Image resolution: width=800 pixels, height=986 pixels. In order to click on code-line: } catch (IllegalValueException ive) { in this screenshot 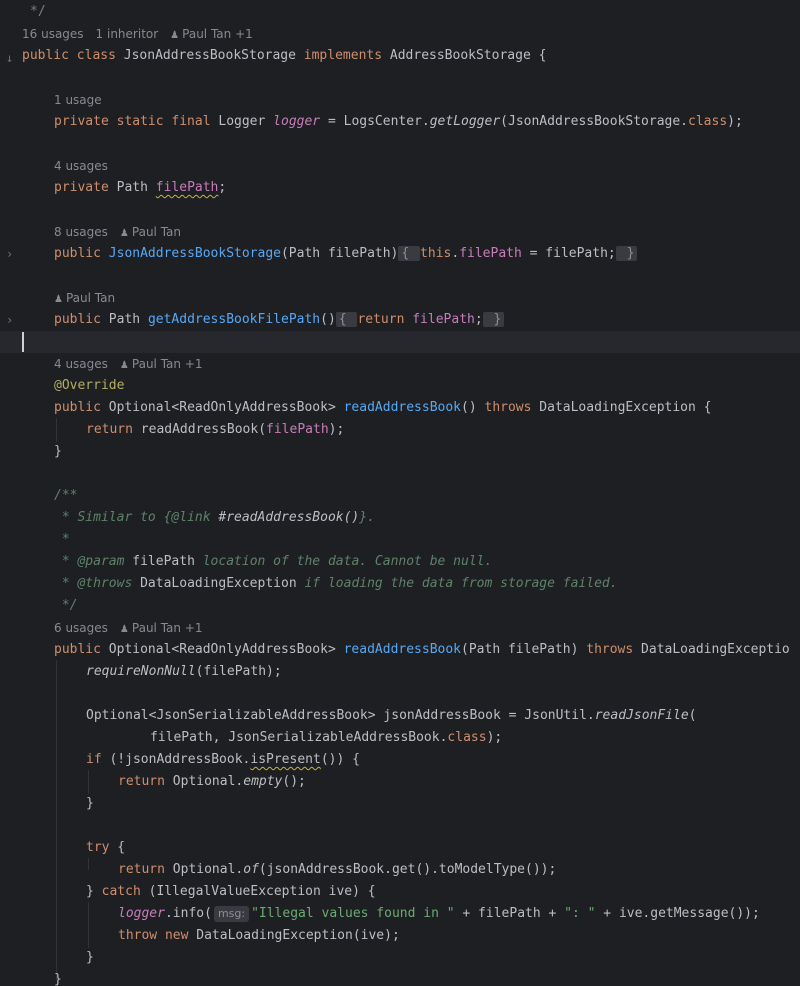, I will do `click(400, 892)`.